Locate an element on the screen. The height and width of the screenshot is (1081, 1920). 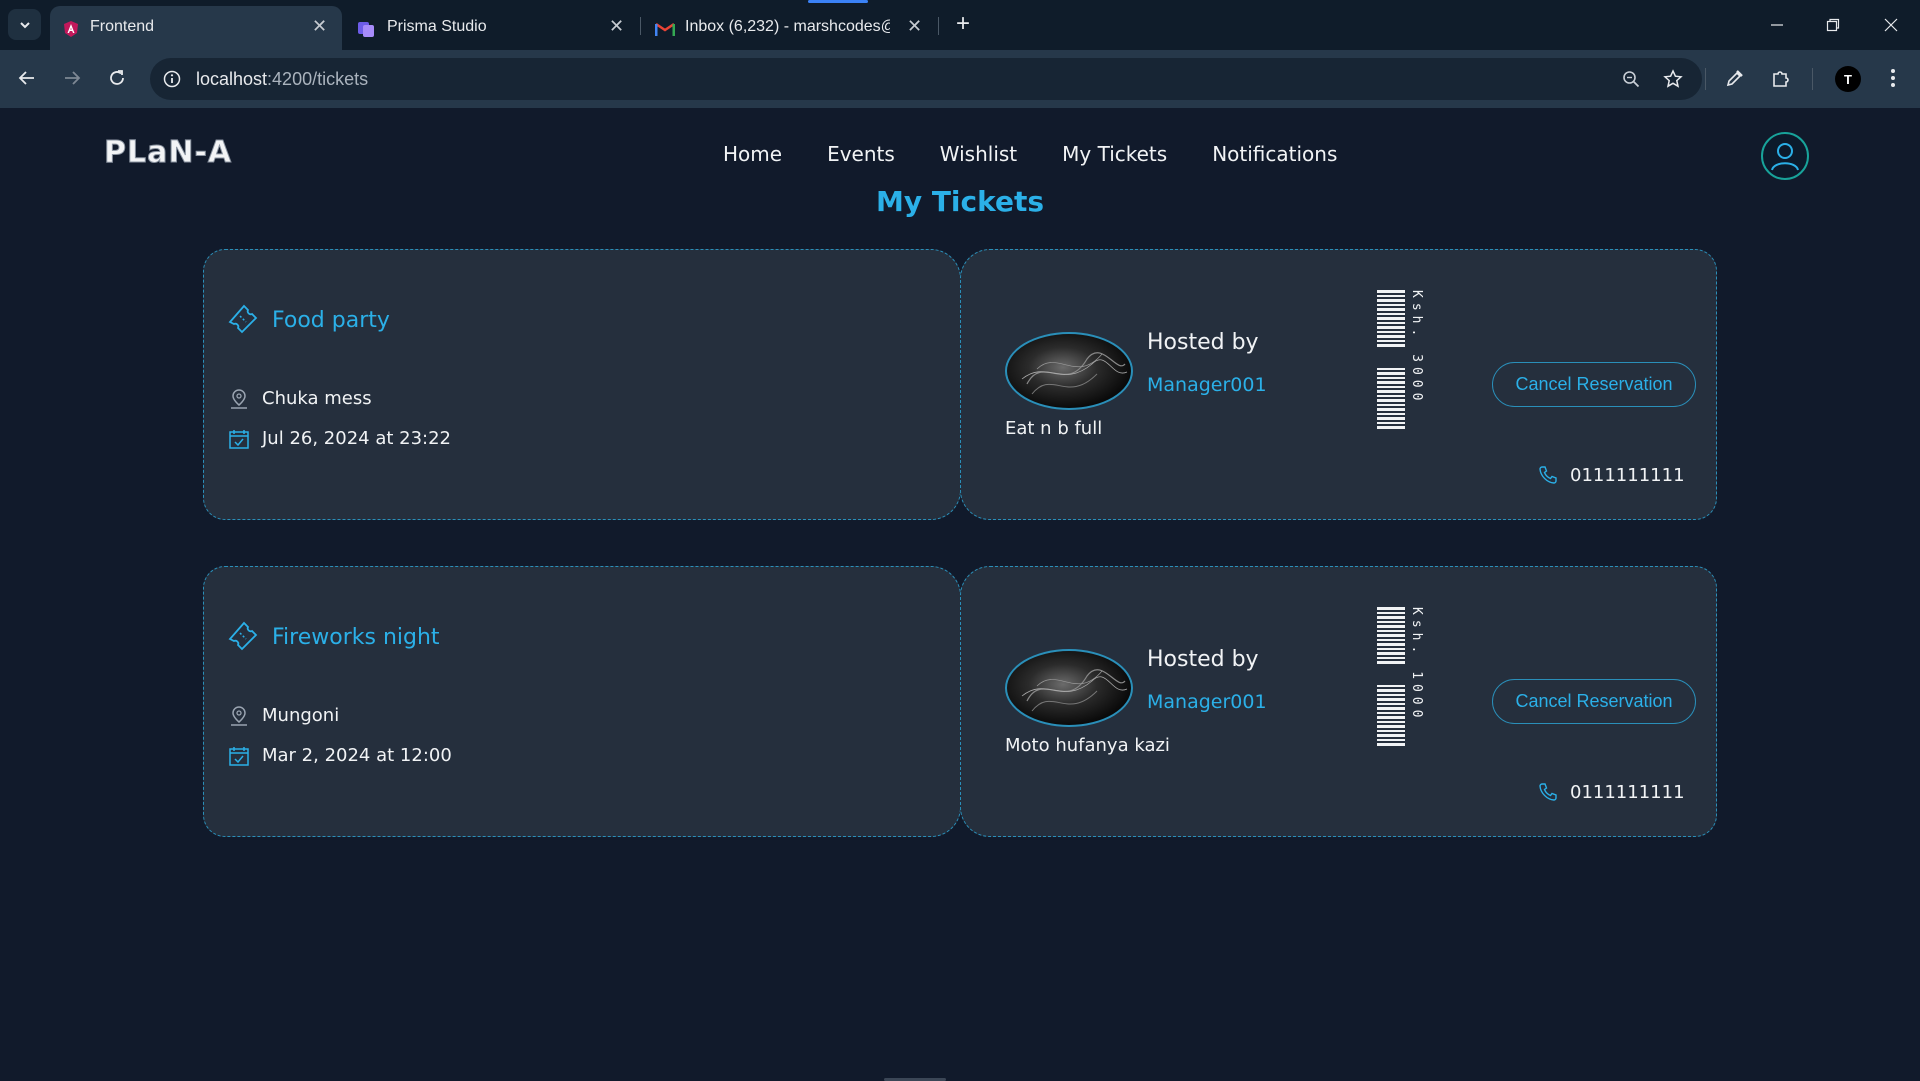
ticket-price-container: Ksh. 1000 is located at coordinates (1417, 677).